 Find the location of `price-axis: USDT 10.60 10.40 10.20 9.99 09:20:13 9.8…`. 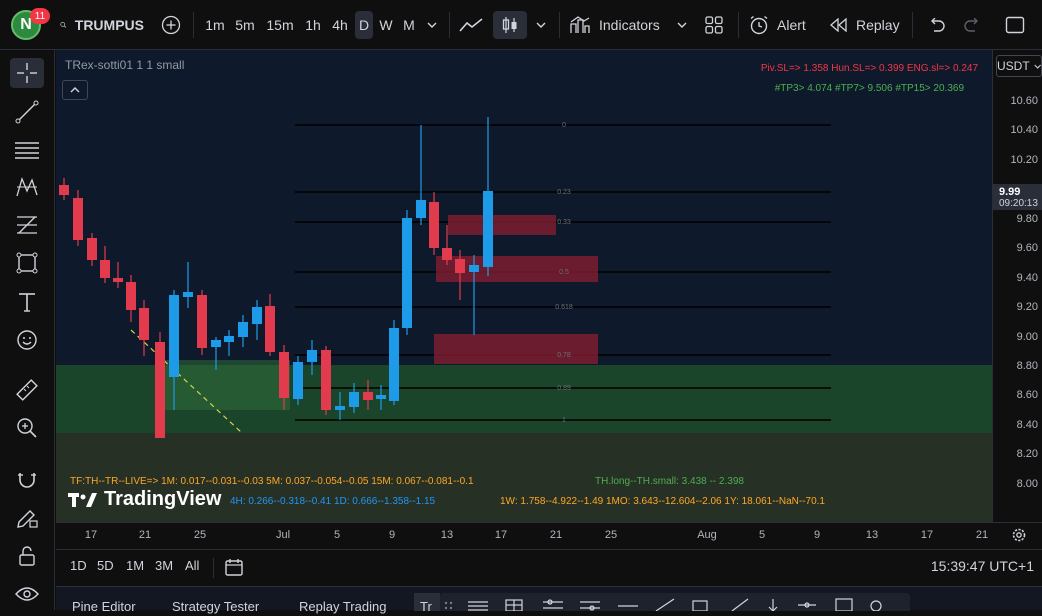

price-axis: USDT 10.60 10.40 10.20 9.99 09:20:13 9.8… is located at coordinates (1017, 286).